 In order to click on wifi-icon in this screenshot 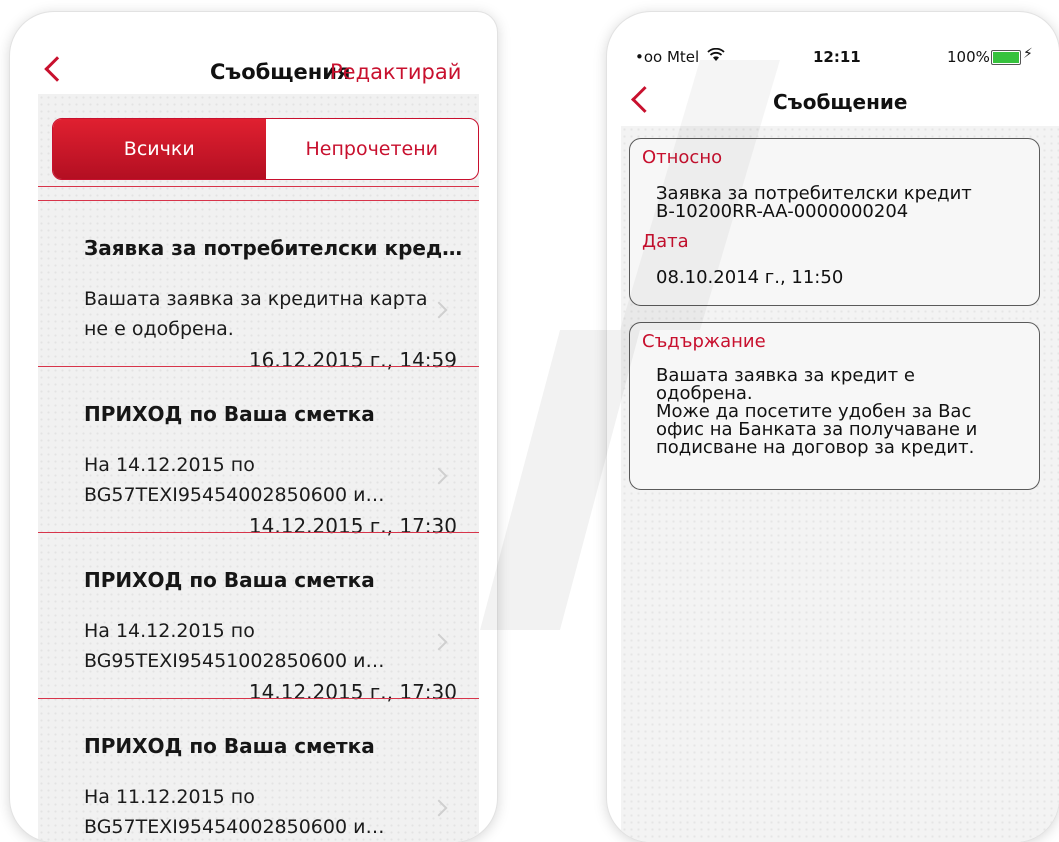, I will do `click(716, 54)`.